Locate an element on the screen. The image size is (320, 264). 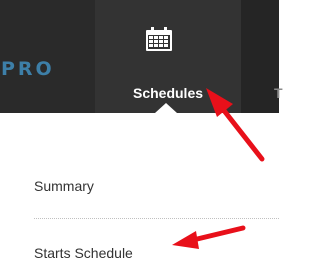
annotation-arrow-starts-schedule is located at coordinates (209, 237).